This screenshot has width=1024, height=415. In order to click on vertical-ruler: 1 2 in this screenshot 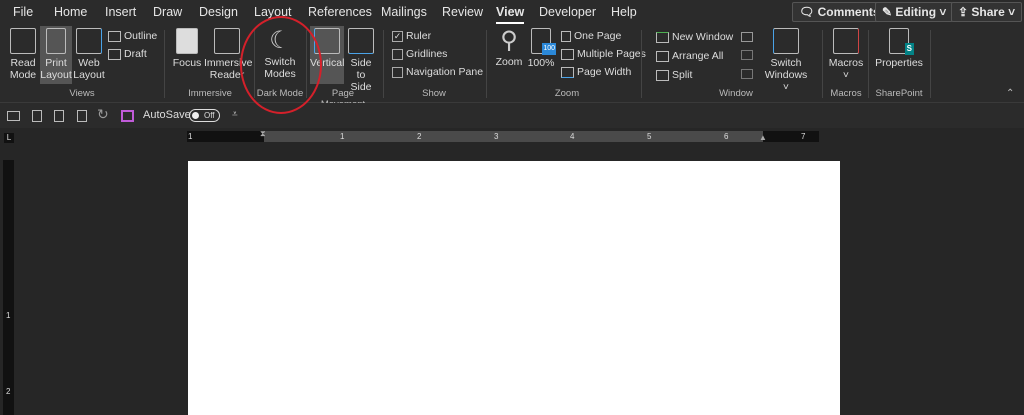, I will do `click(8, 287)`.